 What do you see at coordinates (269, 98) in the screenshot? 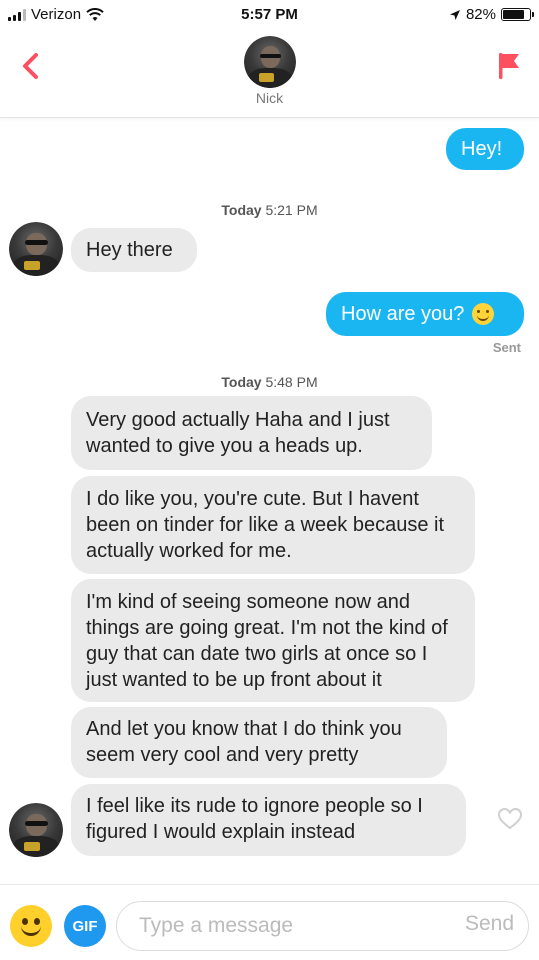
I see `contact-name: Nick` at bounding box center [269, 98].